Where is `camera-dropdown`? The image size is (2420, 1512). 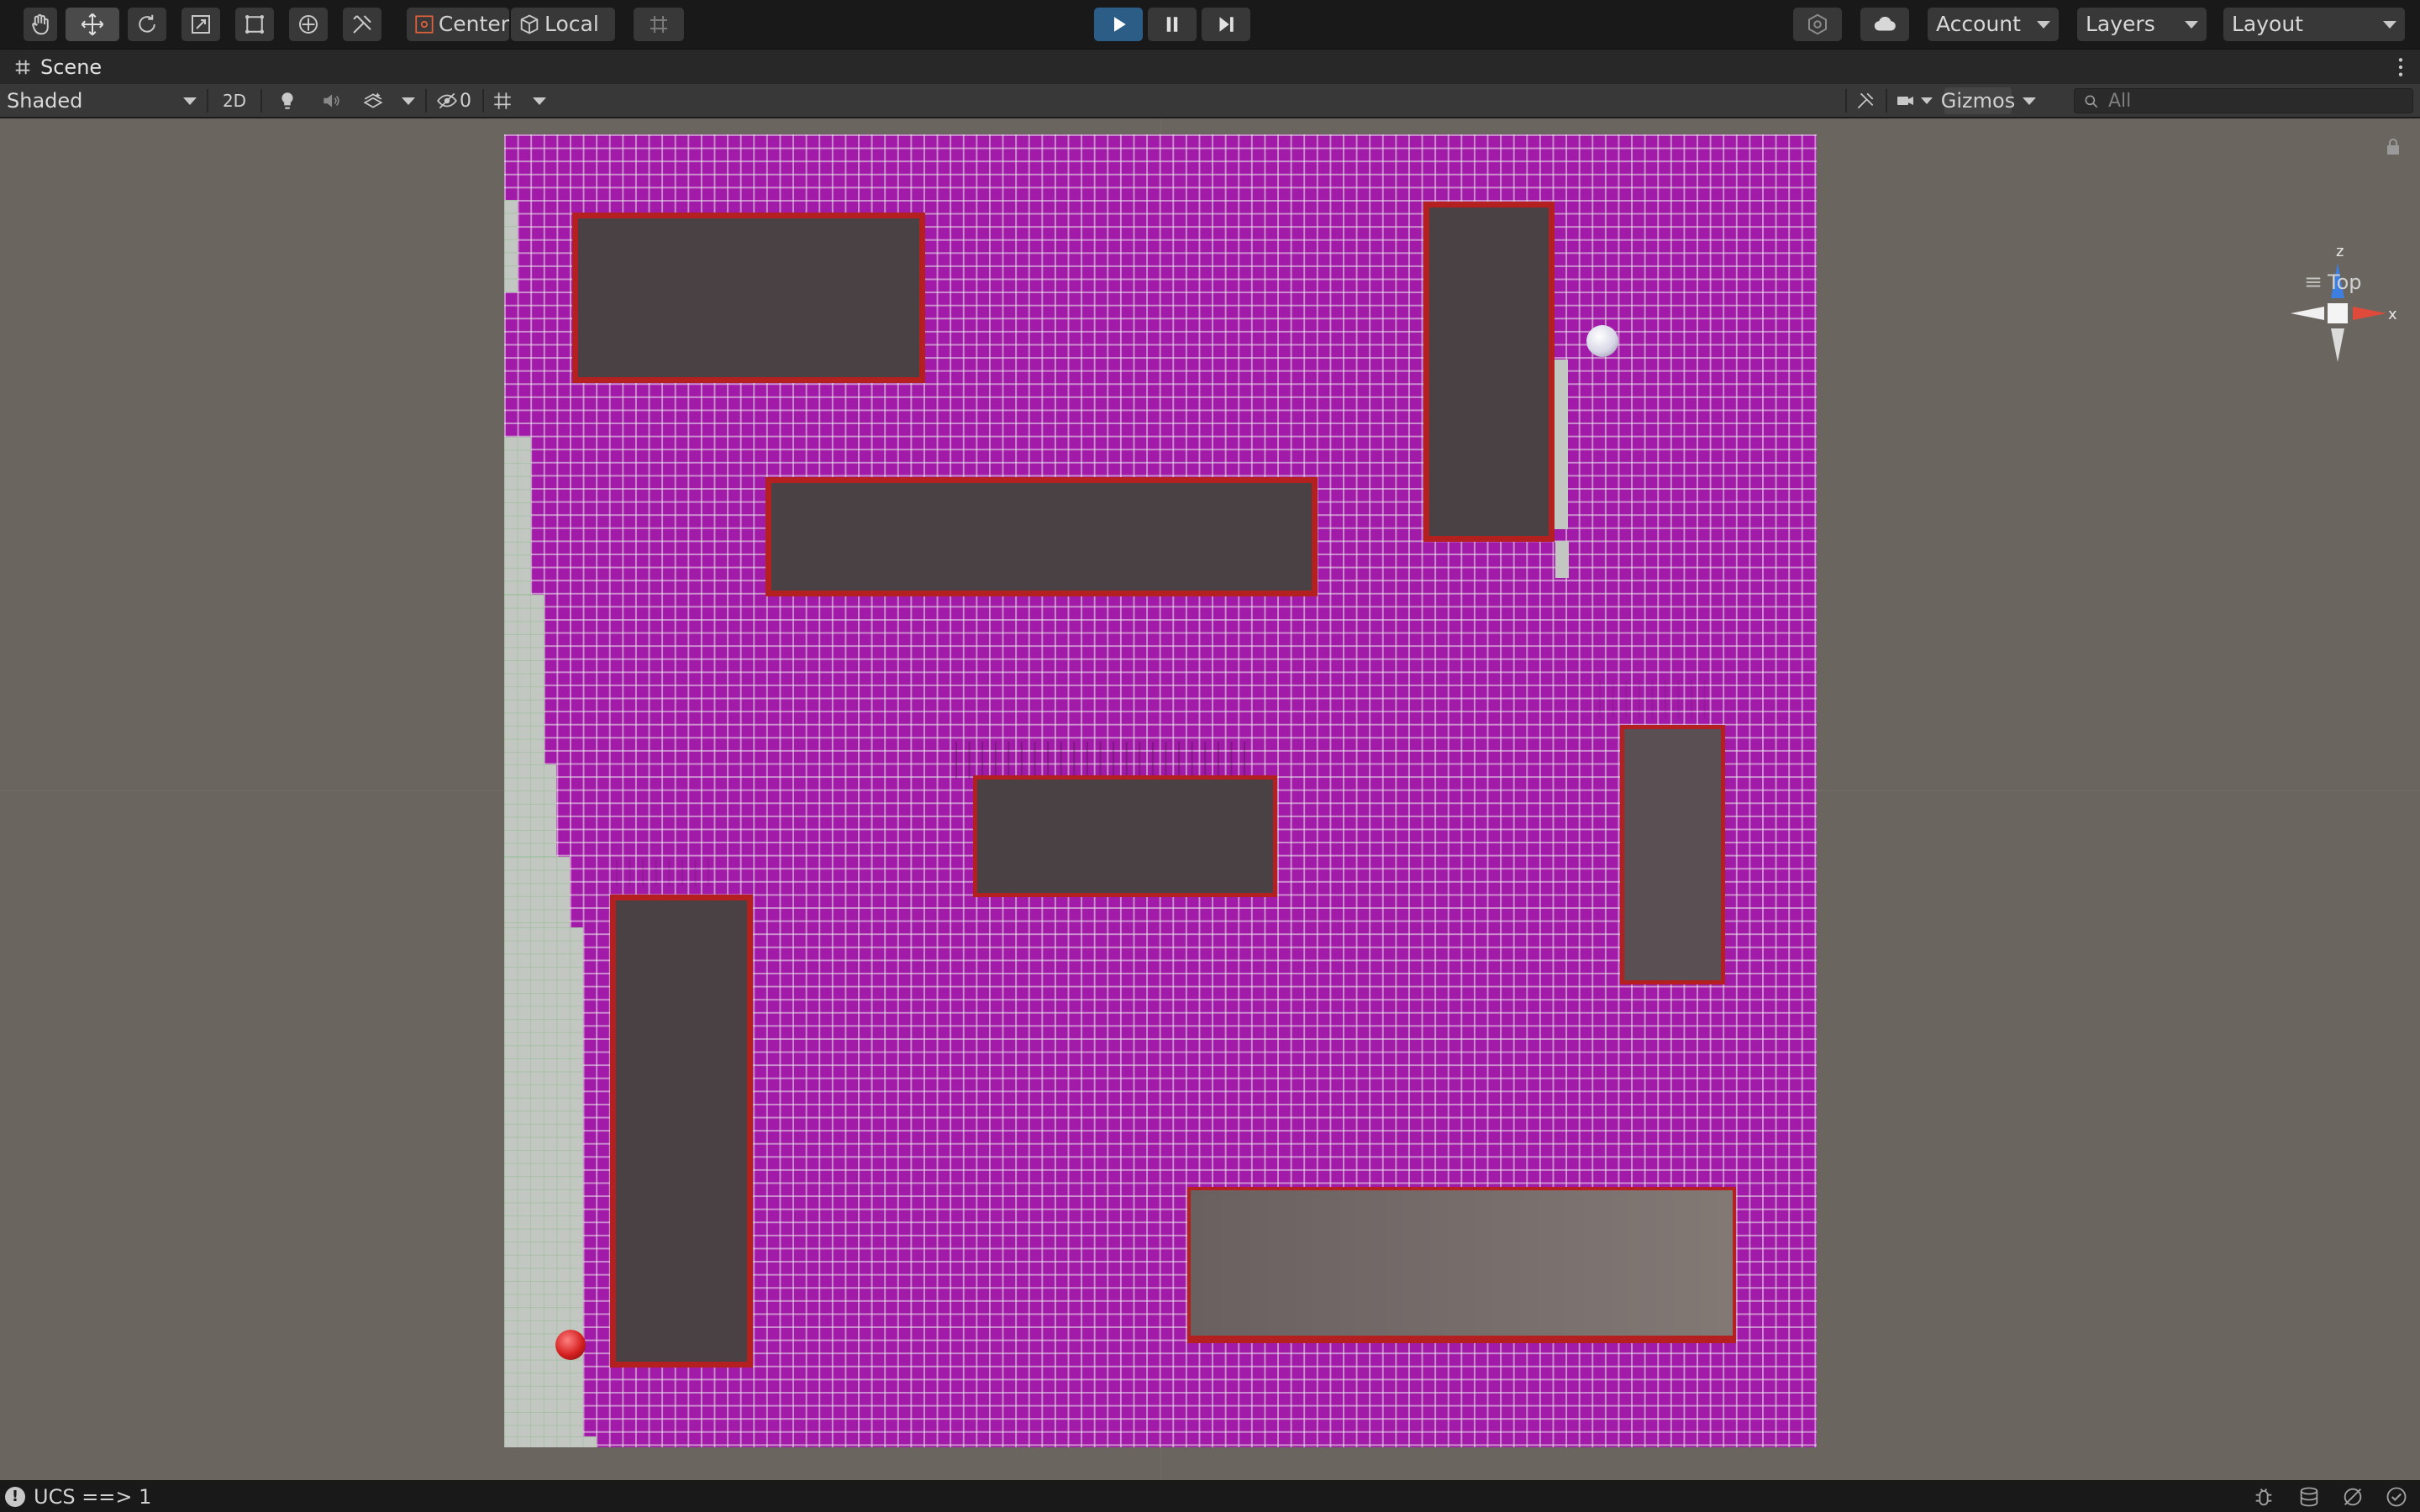 camera-dropdown is located at coordinates (1915, 100).